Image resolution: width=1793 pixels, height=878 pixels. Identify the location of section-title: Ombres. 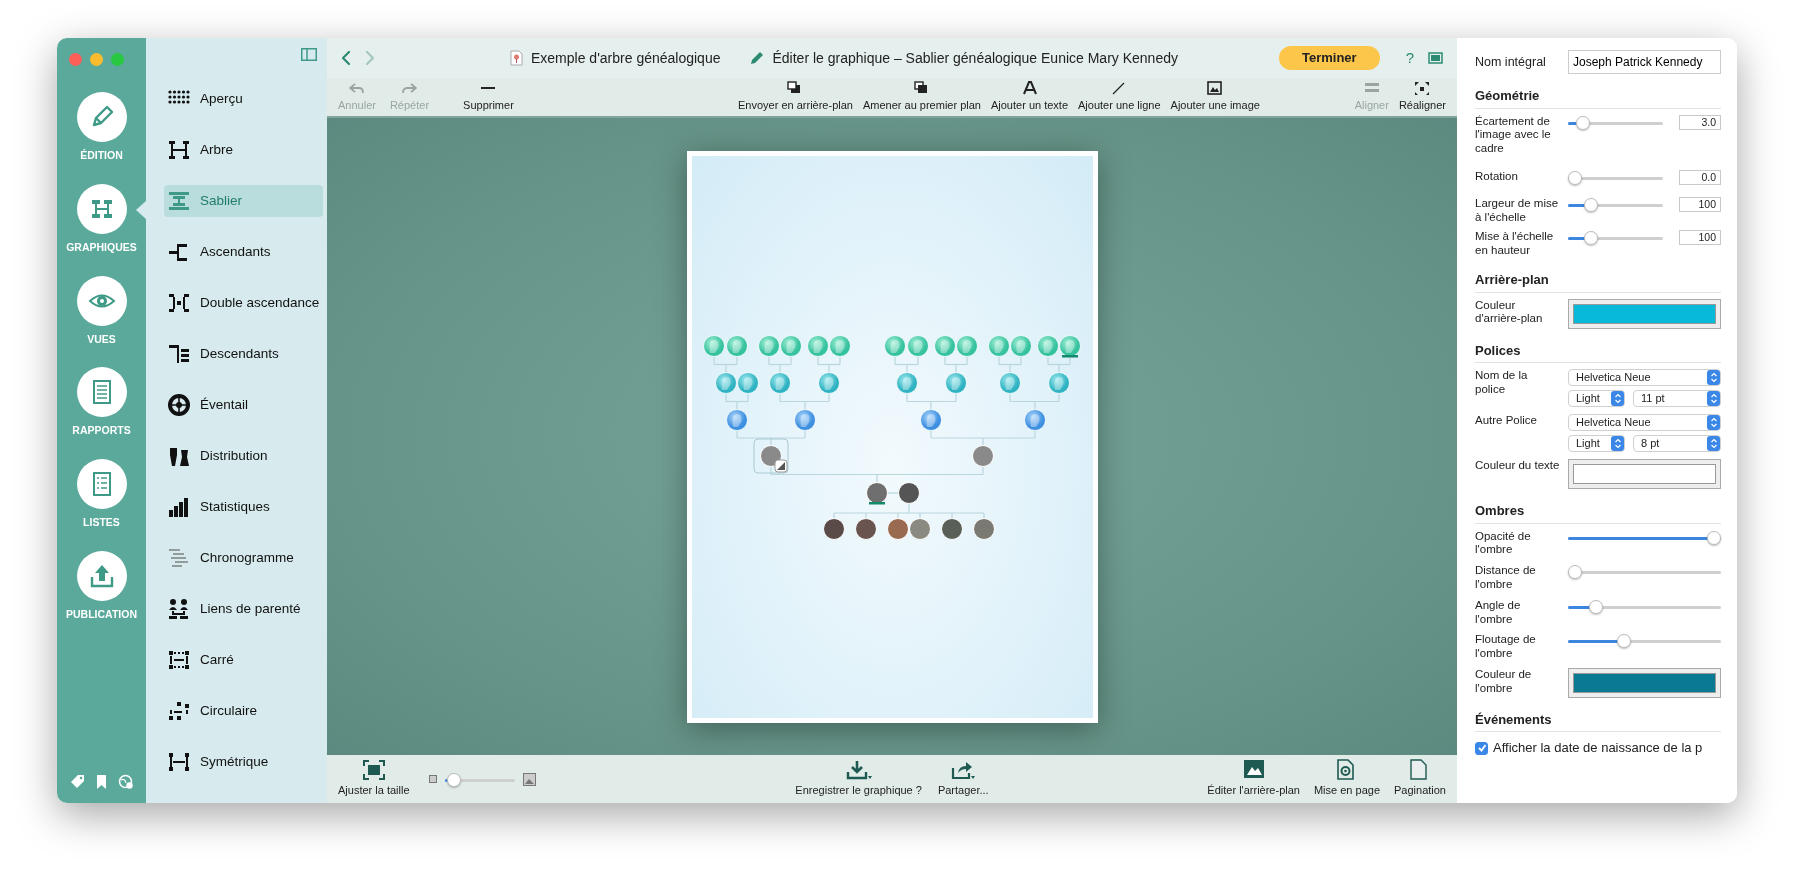
(1598, 512).